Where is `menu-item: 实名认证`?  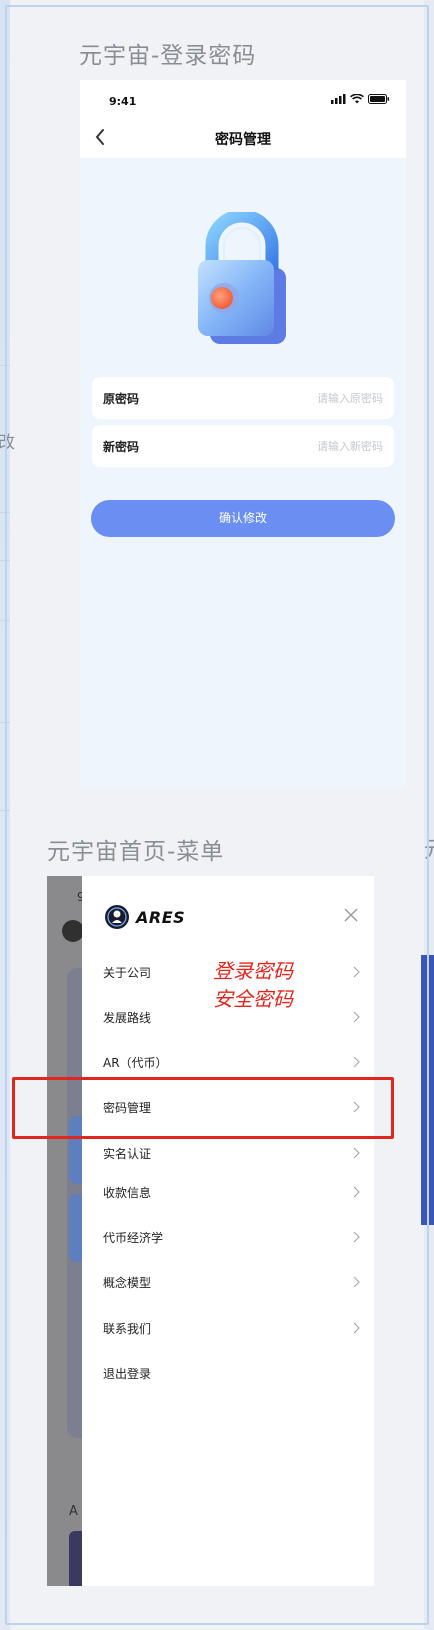 menu-item: 实名认证 is located at coordinates (231, 1154).